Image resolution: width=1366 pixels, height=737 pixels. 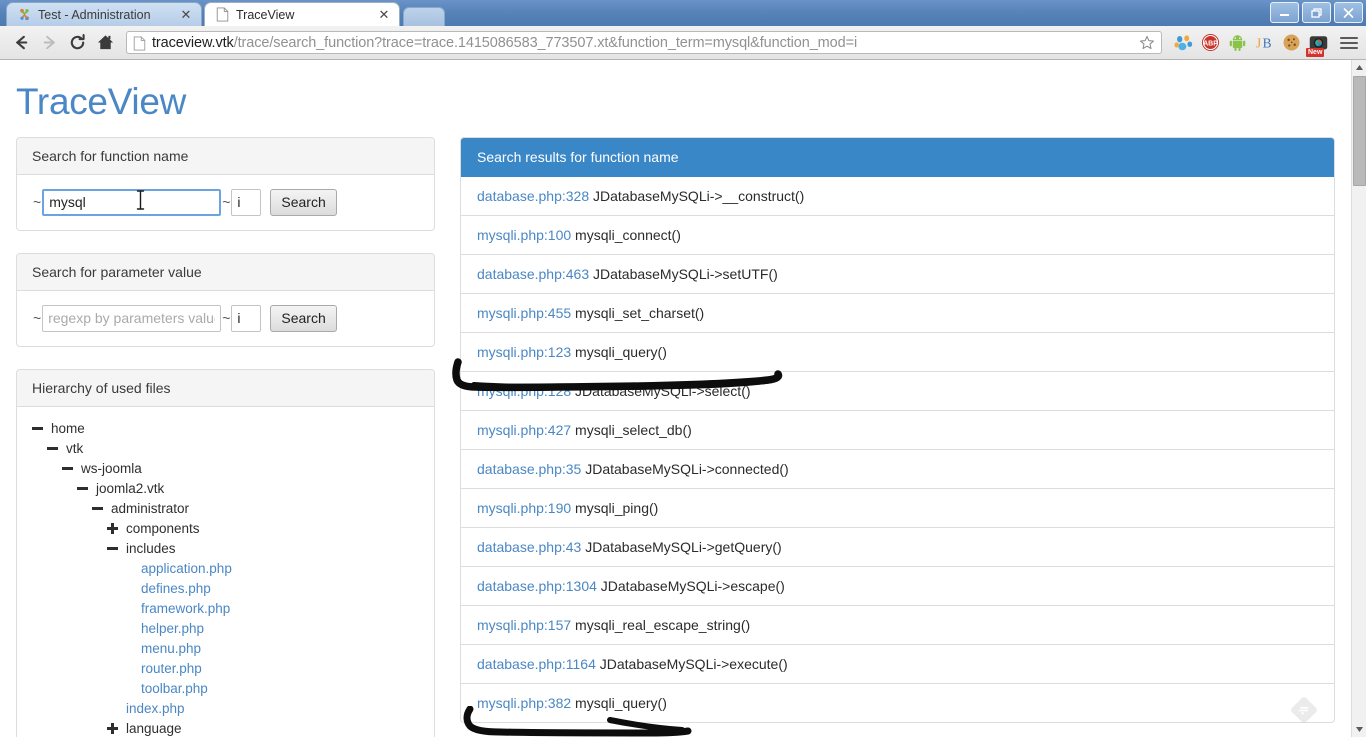 I want to click on tree-node: home, so click(x=225, y=429).